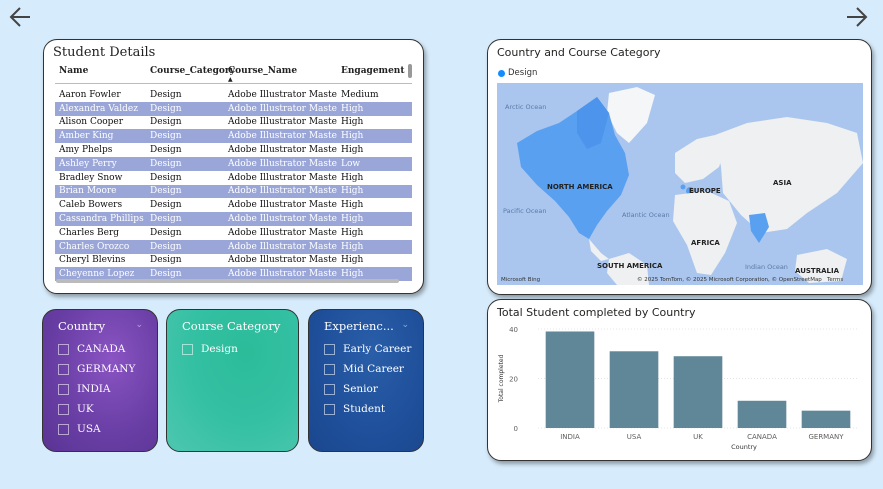 This screenshot has width=883, height=489. I want to click on col-header-category: Course_Category, so click(190, 73).